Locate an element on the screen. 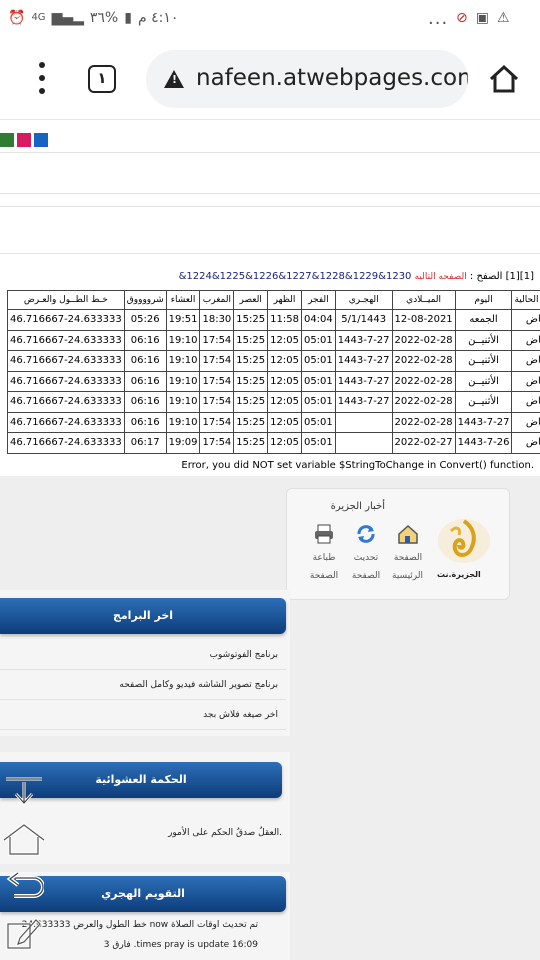 The width and height of the screenshot is (540, 960). aljazeera-logo: الجزيرة.نت is located at coordinates (464, 547).